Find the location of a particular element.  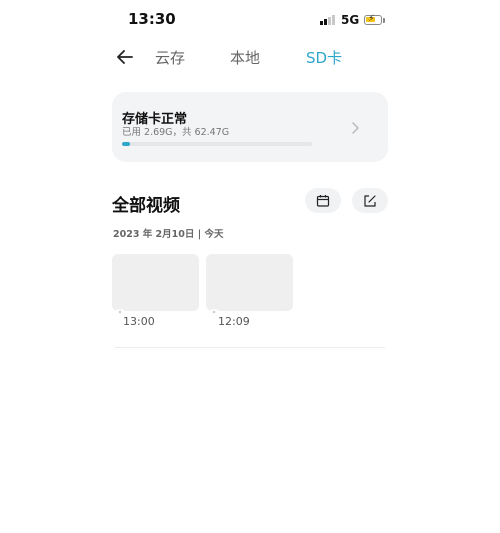

video-time-label: 12:09 is located at coordinates (234, 321).